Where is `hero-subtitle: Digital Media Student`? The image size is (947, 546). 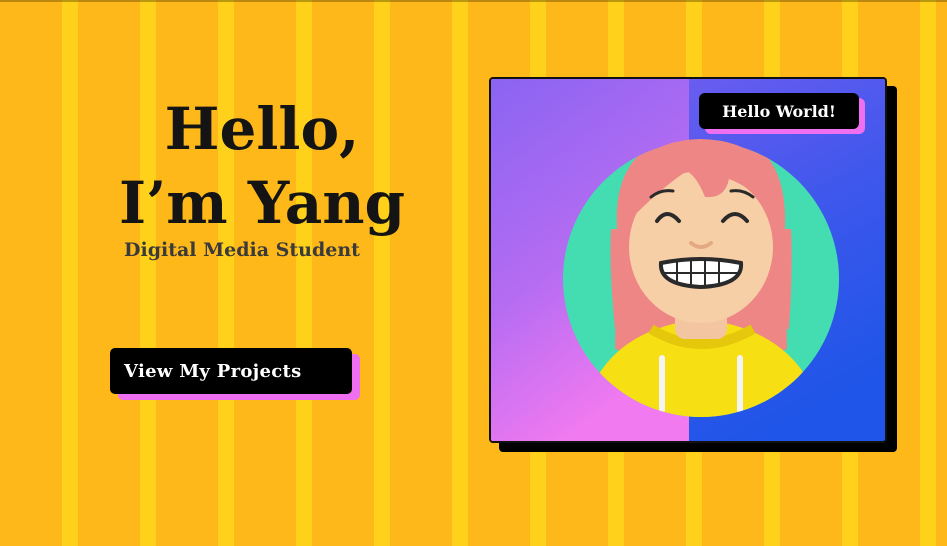 hero-subtitle: Digital Media Student is located at coordinates (242, 250).